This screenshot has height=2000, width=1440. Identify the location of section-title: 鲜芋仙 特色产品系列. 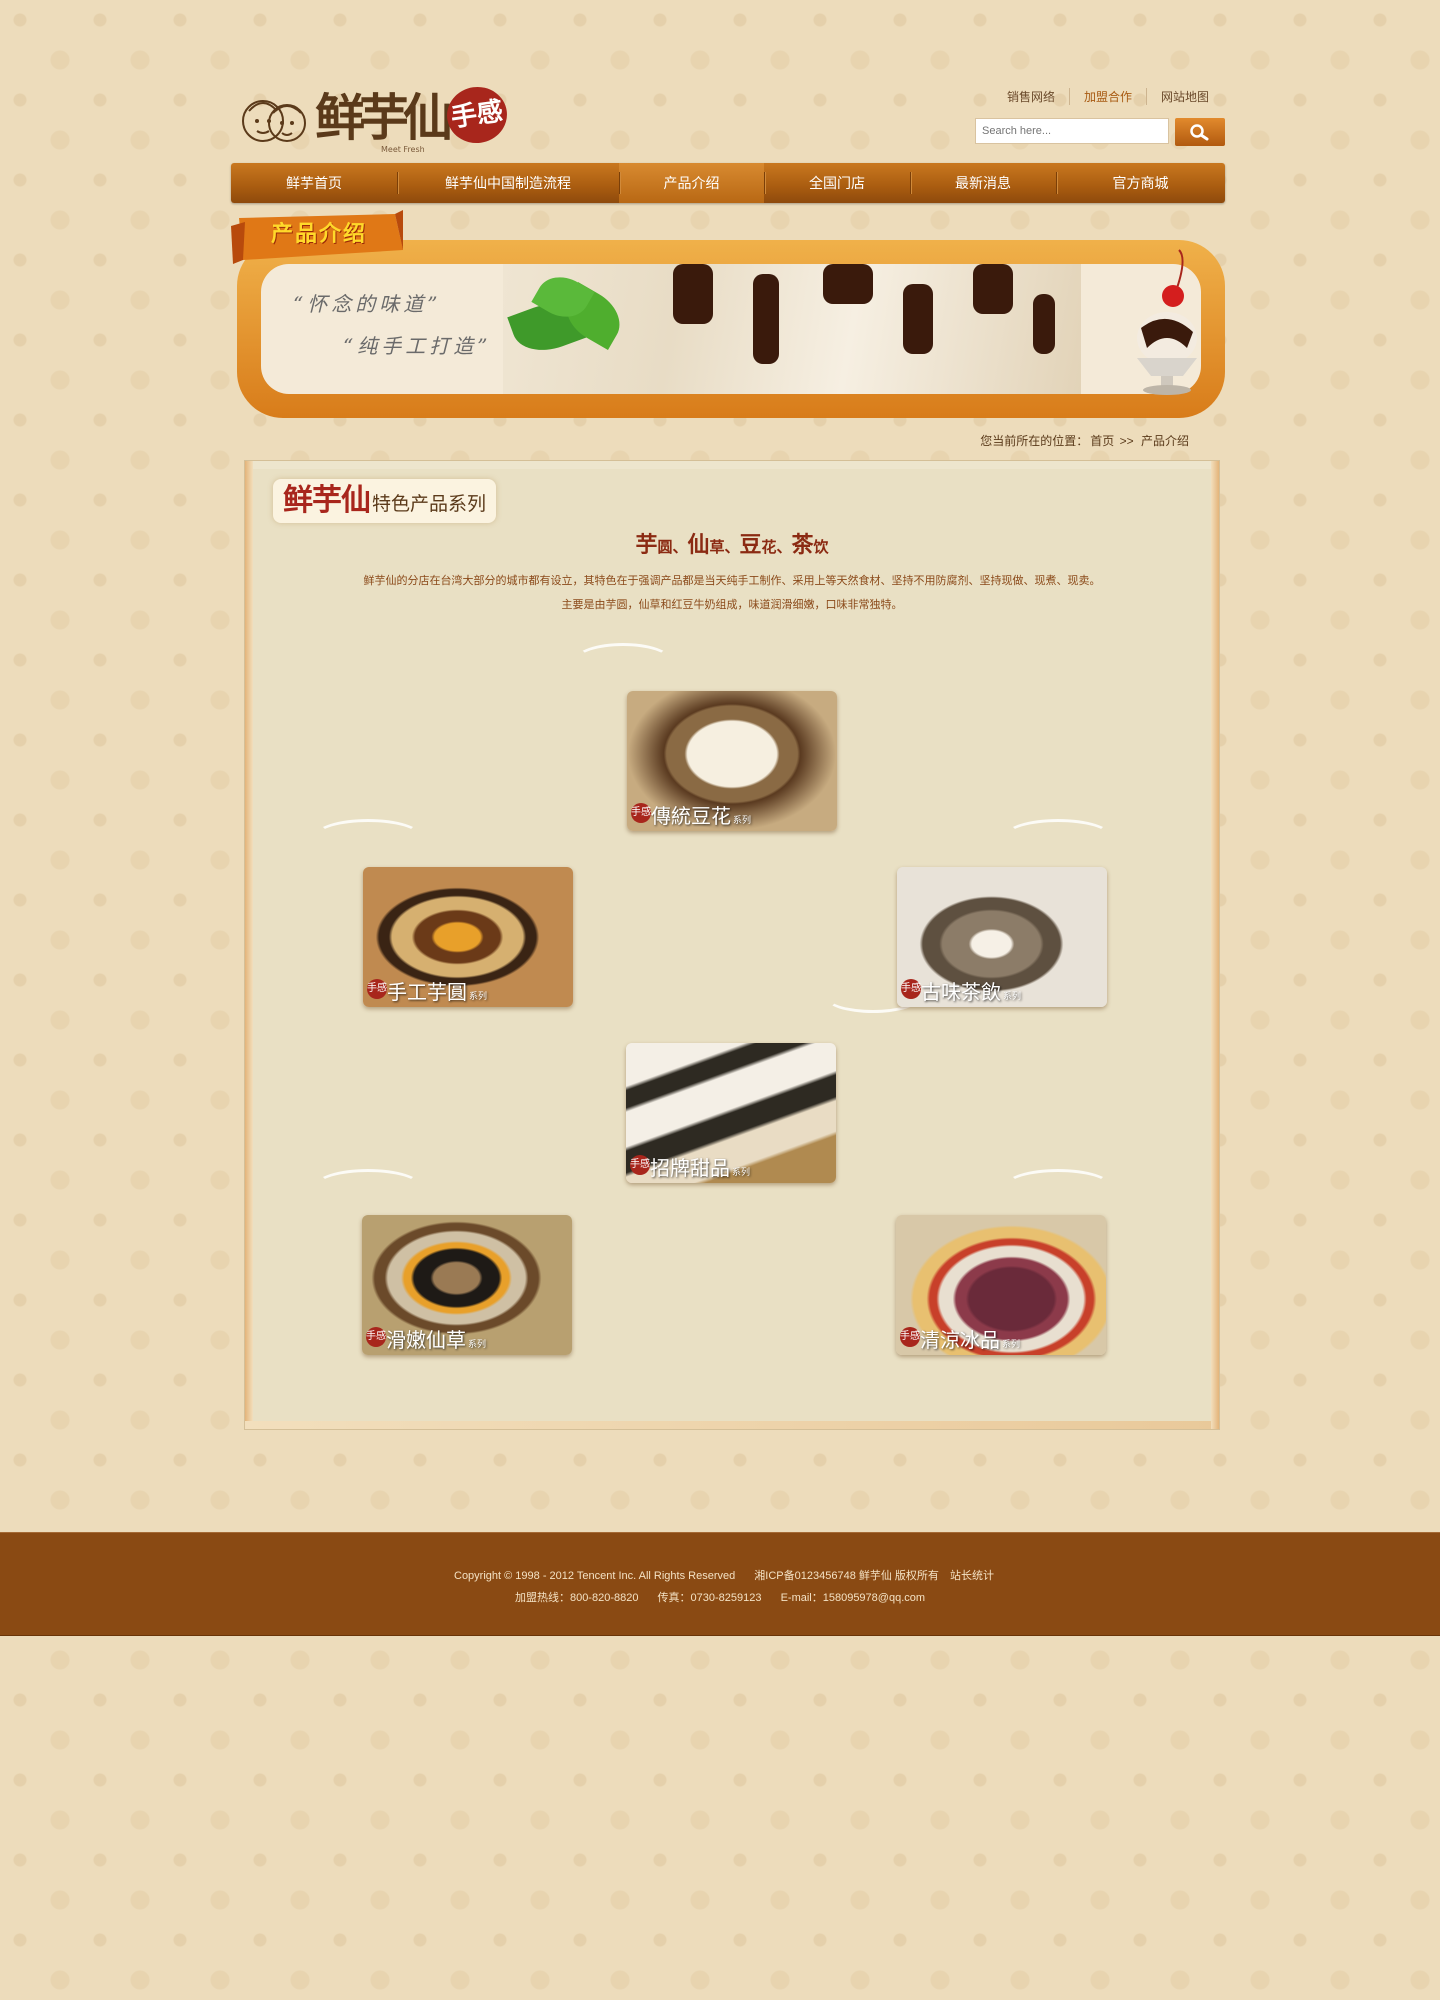
(385, 501).